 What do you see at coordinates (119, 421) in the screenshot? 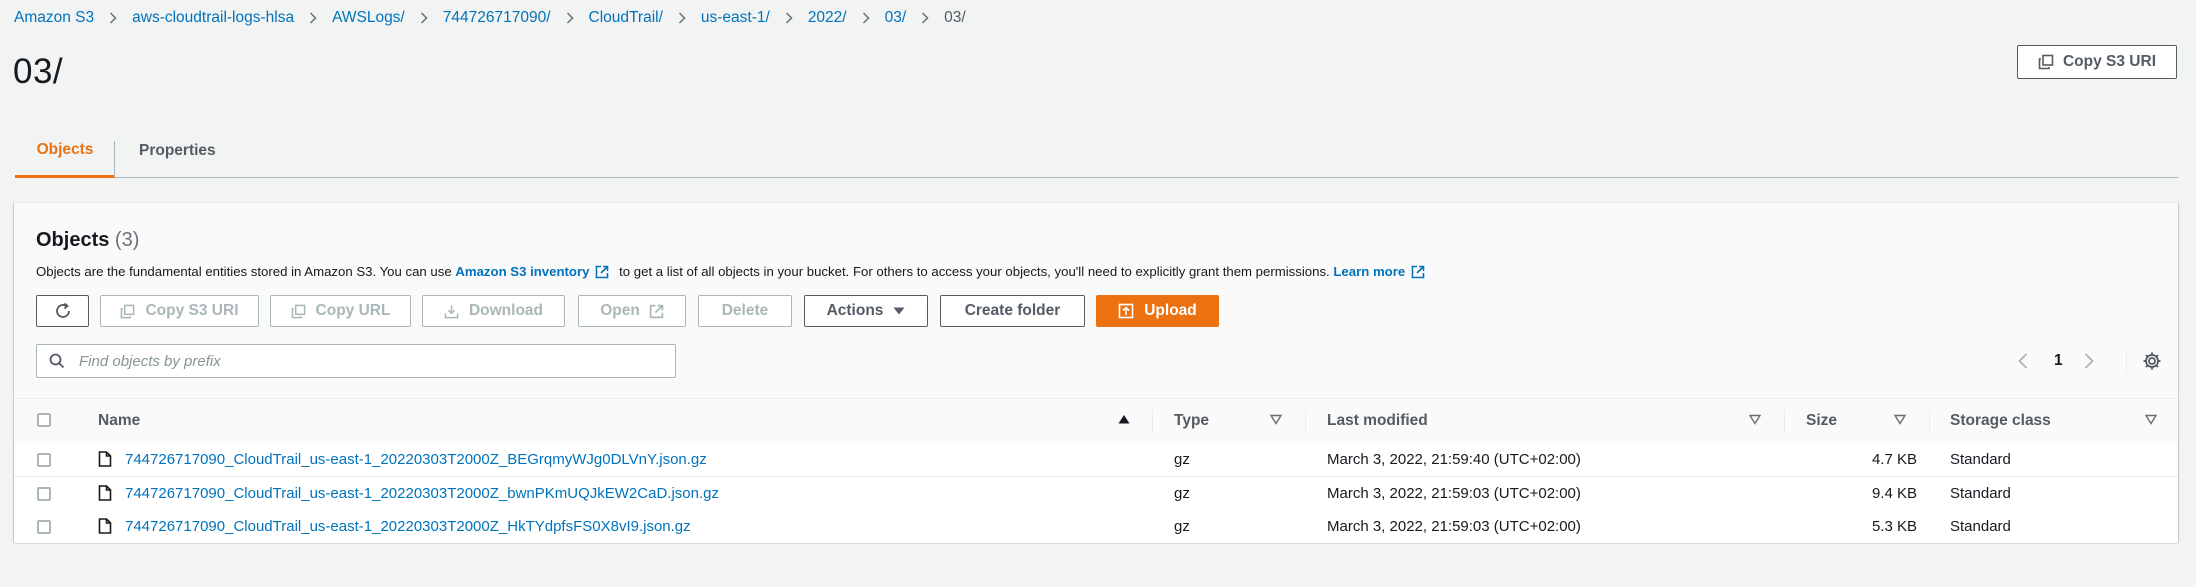
I see `column-header-name: Name` at bounding box center [119, 421].